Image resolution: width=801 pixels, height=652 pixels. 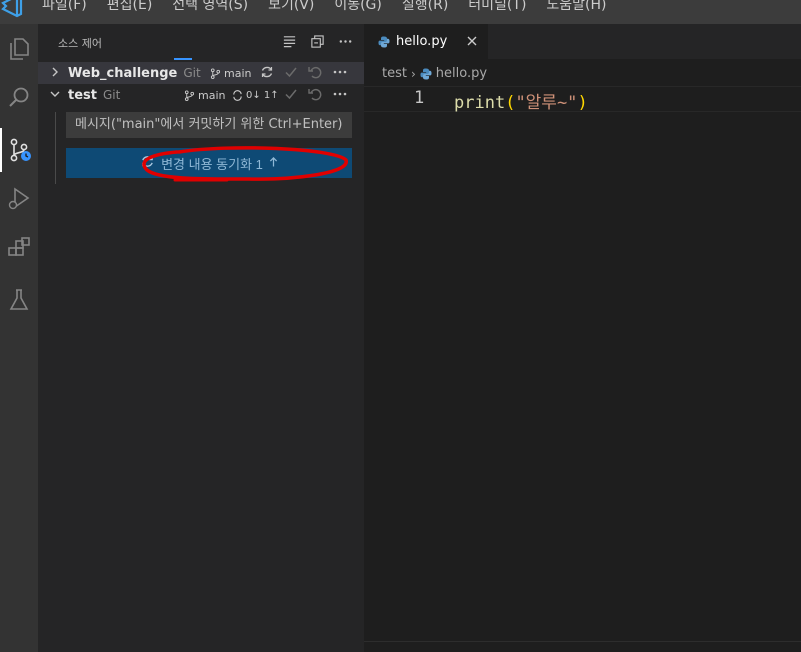 I want to click on close-icon, so click(x=472, y=41).